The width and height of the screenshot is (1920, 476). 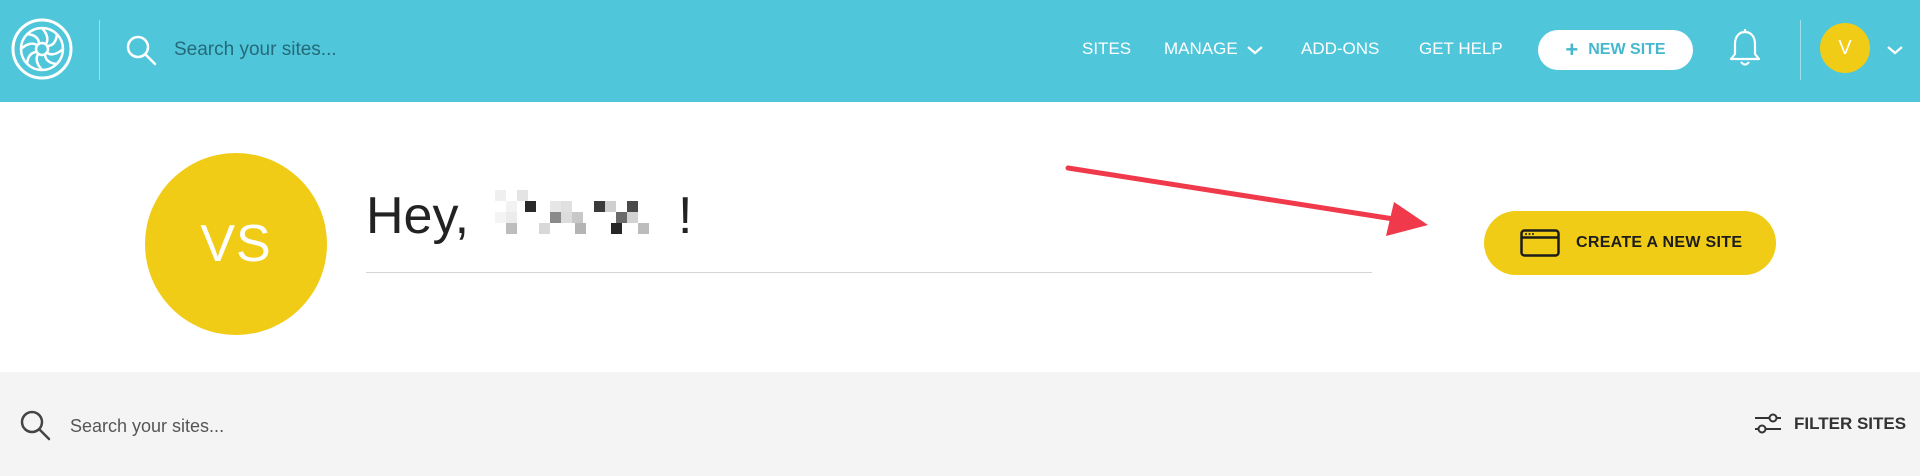 I want to click on greeting-prefix: Hey,, so click(x=418, y=216).